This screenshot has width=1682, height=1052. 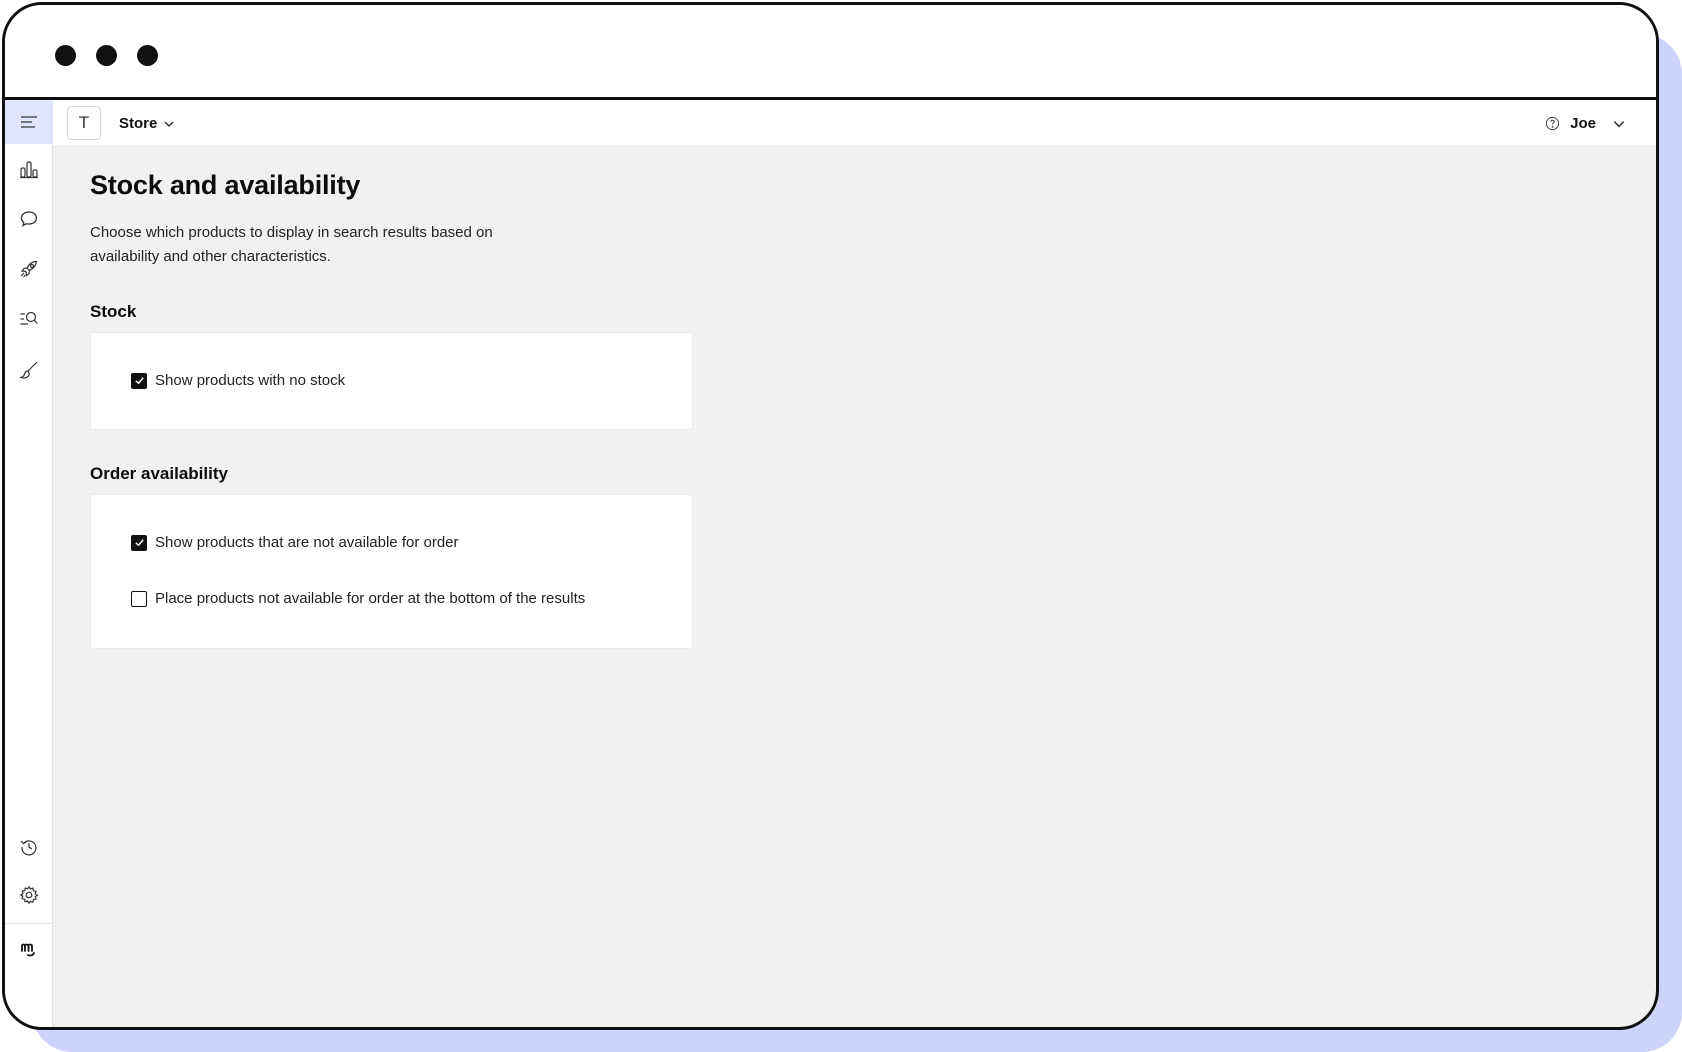 What do you see at coordinates (225, 185) in the screenshot?
I see `page-title: Stock and availability` at bounding box center [225, 185].